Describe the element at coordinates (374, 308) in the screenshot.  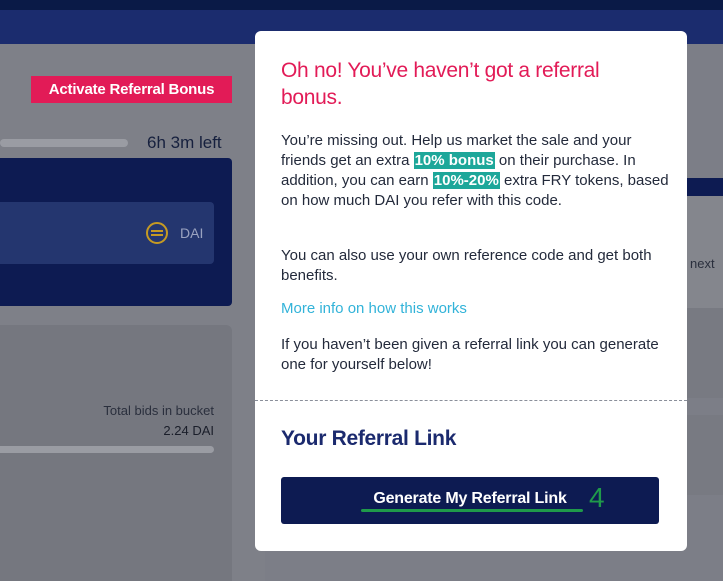
I see `more-info-link: More info on how this works` at that location.